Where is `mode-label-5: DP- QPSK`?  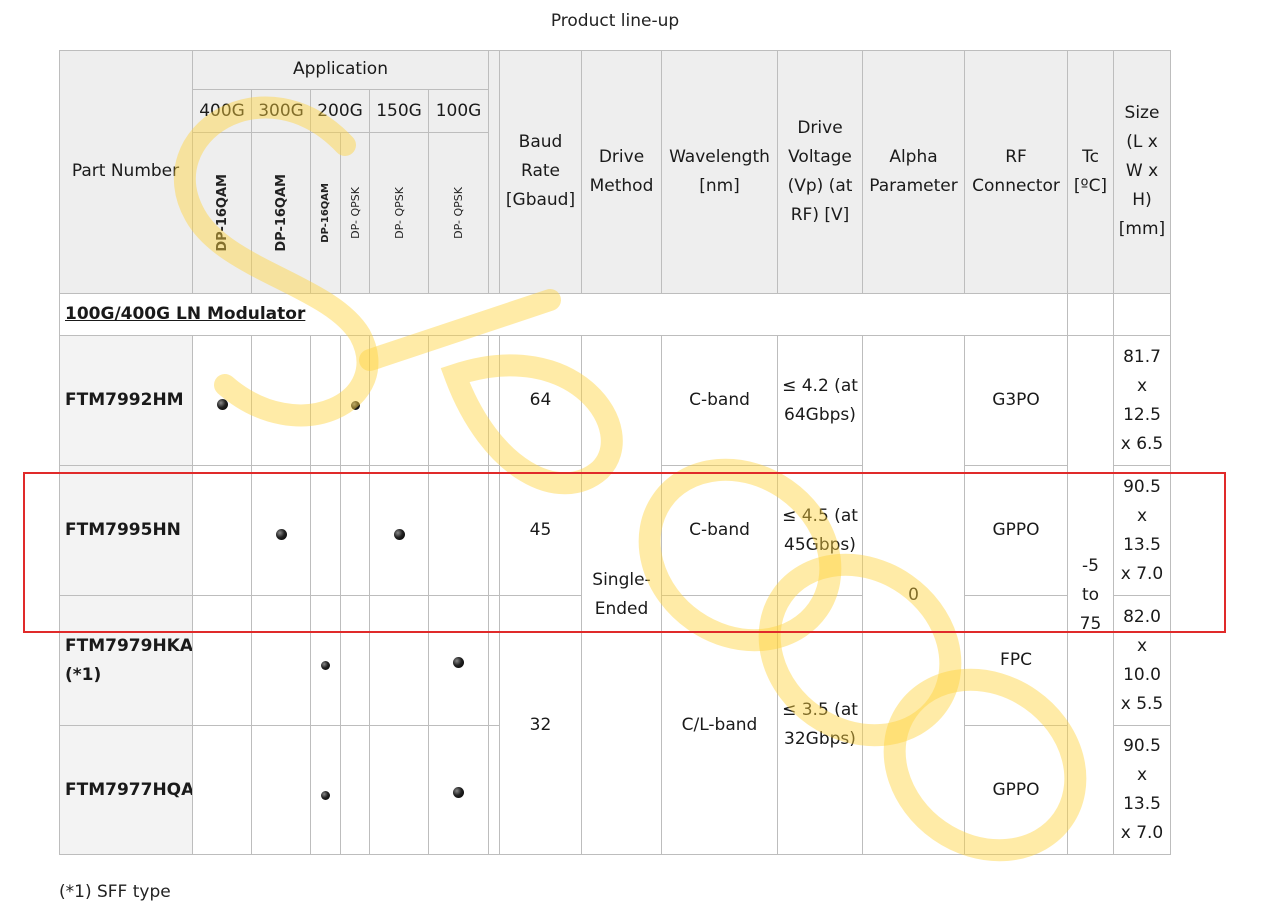
mode-label-5: DP- QPSK is located at coordinates (399, 213).